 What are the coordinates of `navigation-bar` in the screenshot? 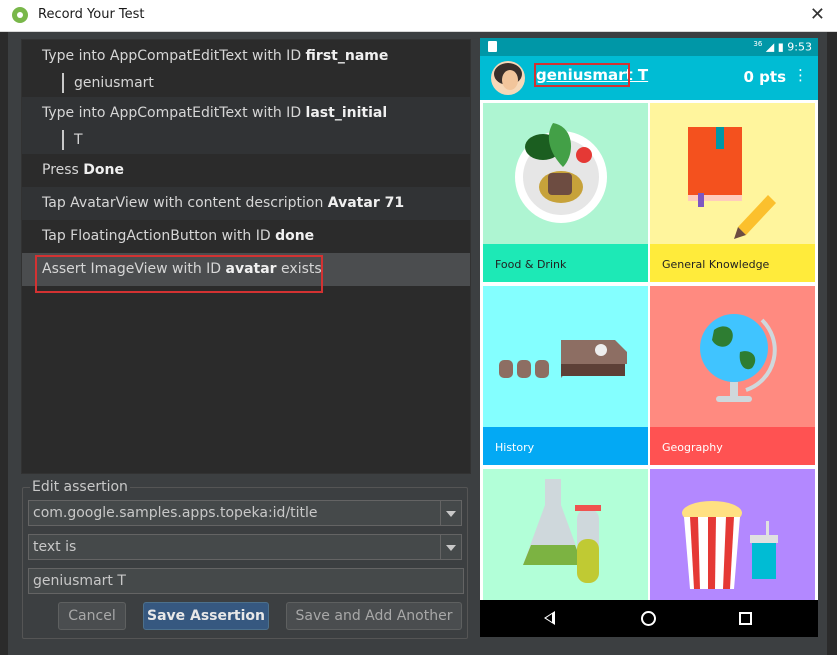 It's located at (649, 618).